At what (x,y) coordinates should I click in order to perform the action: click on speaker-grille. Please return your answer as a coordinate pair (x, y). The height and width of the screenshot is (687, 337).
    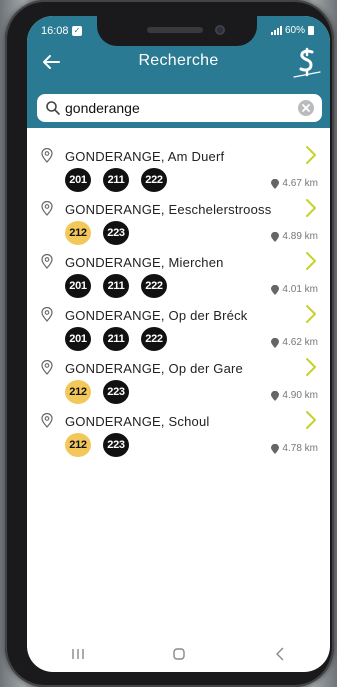
    Looking at the image, I should click on (175, 30).